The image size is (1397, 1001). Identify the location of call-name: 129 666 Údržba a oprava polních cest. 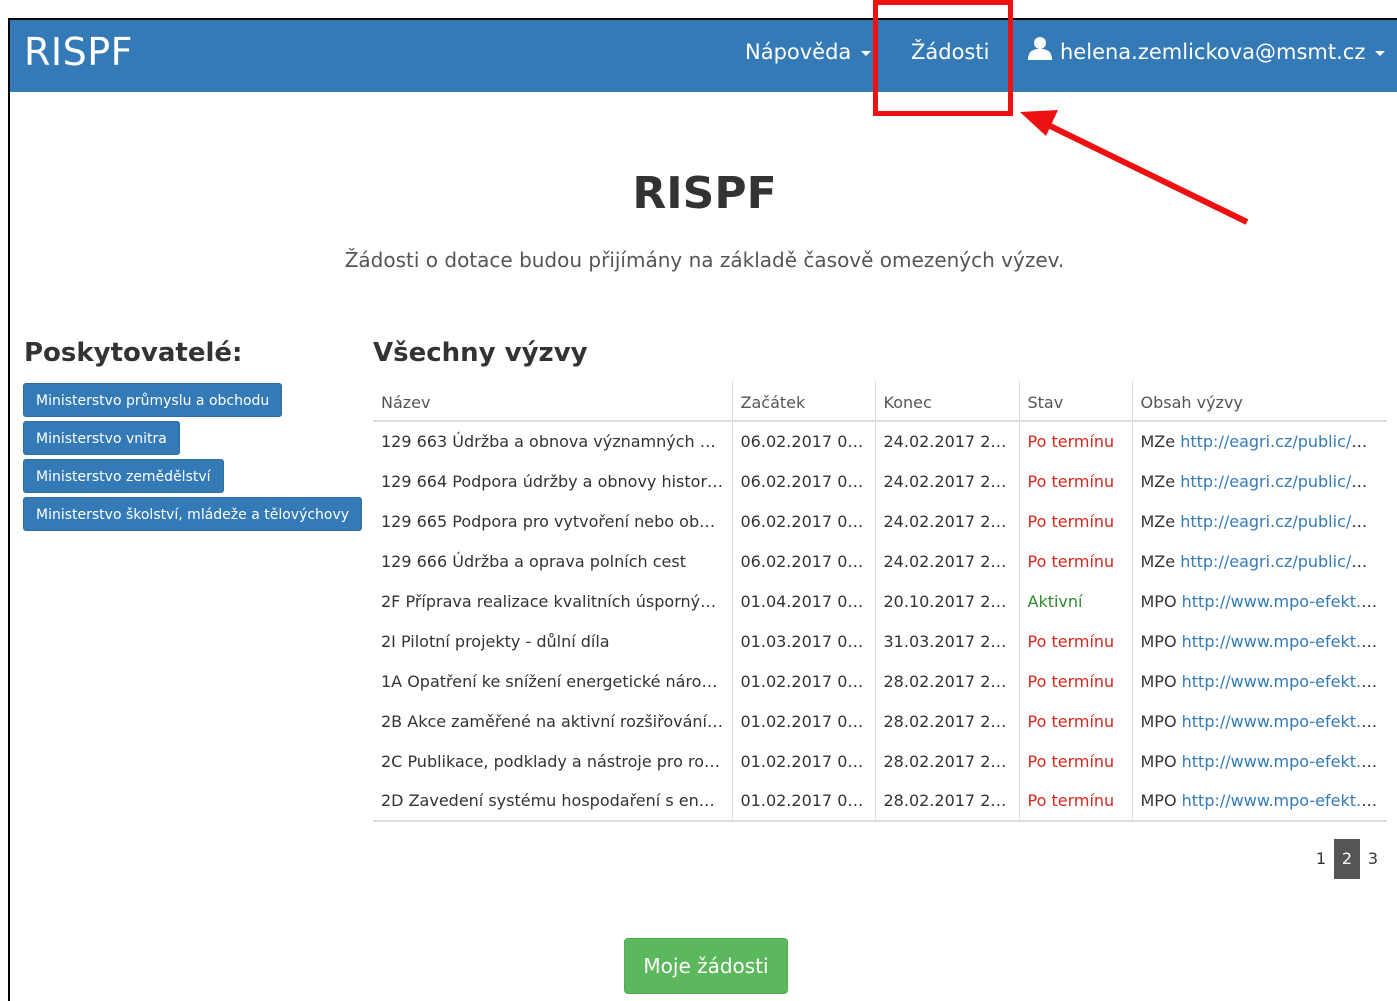
(552, 560).